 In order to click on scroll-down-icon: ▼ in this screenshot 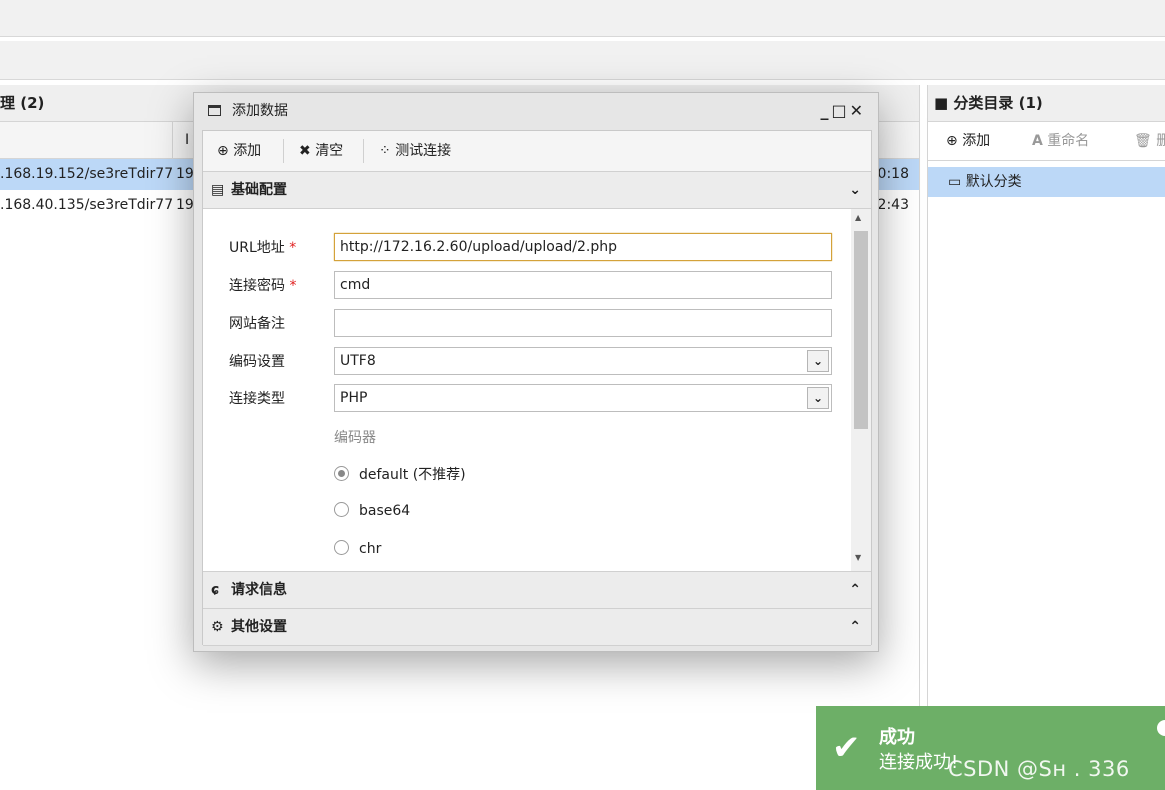, I will do `click(858, 557)`.